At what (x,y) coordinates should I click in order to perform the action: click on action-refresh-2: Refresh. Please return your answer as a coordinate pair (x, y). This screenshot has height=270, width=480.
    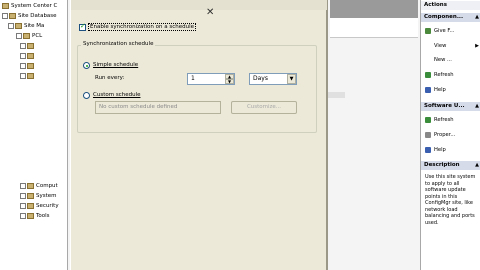
    Looking at the image, I should click on (450, 120).